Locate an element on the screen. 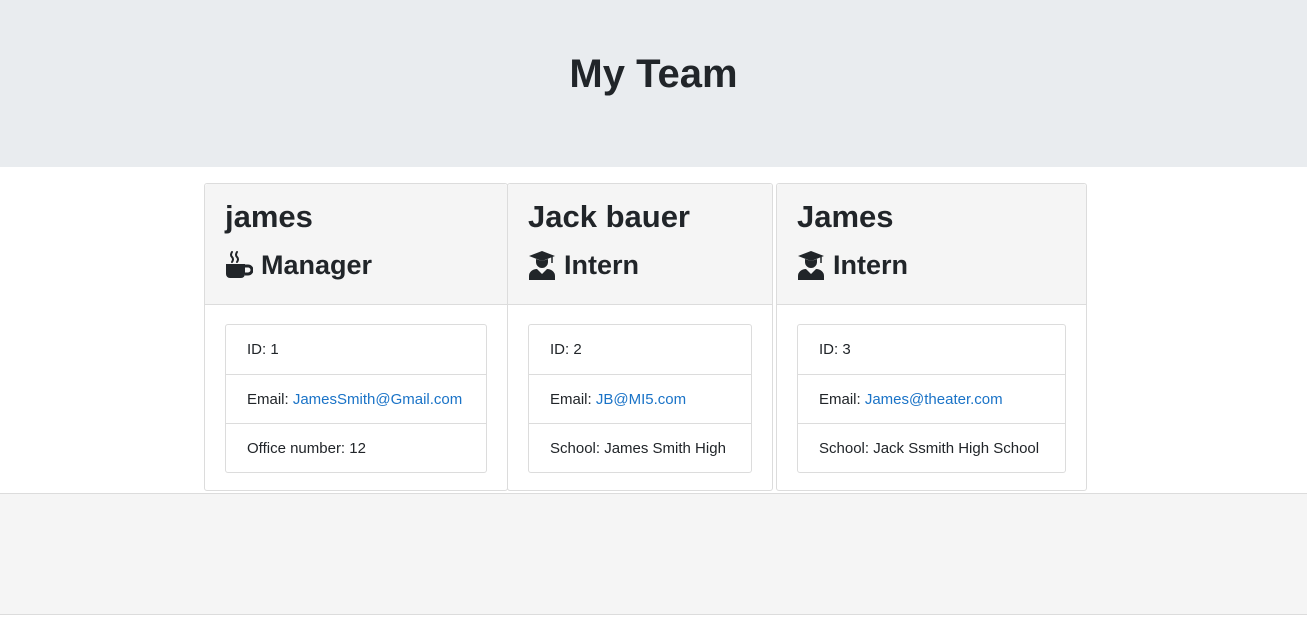 Image resolution: width=1307 pixels, height=631 pixels. employee-id: ID: 2 is located at coordinates (566, 349).